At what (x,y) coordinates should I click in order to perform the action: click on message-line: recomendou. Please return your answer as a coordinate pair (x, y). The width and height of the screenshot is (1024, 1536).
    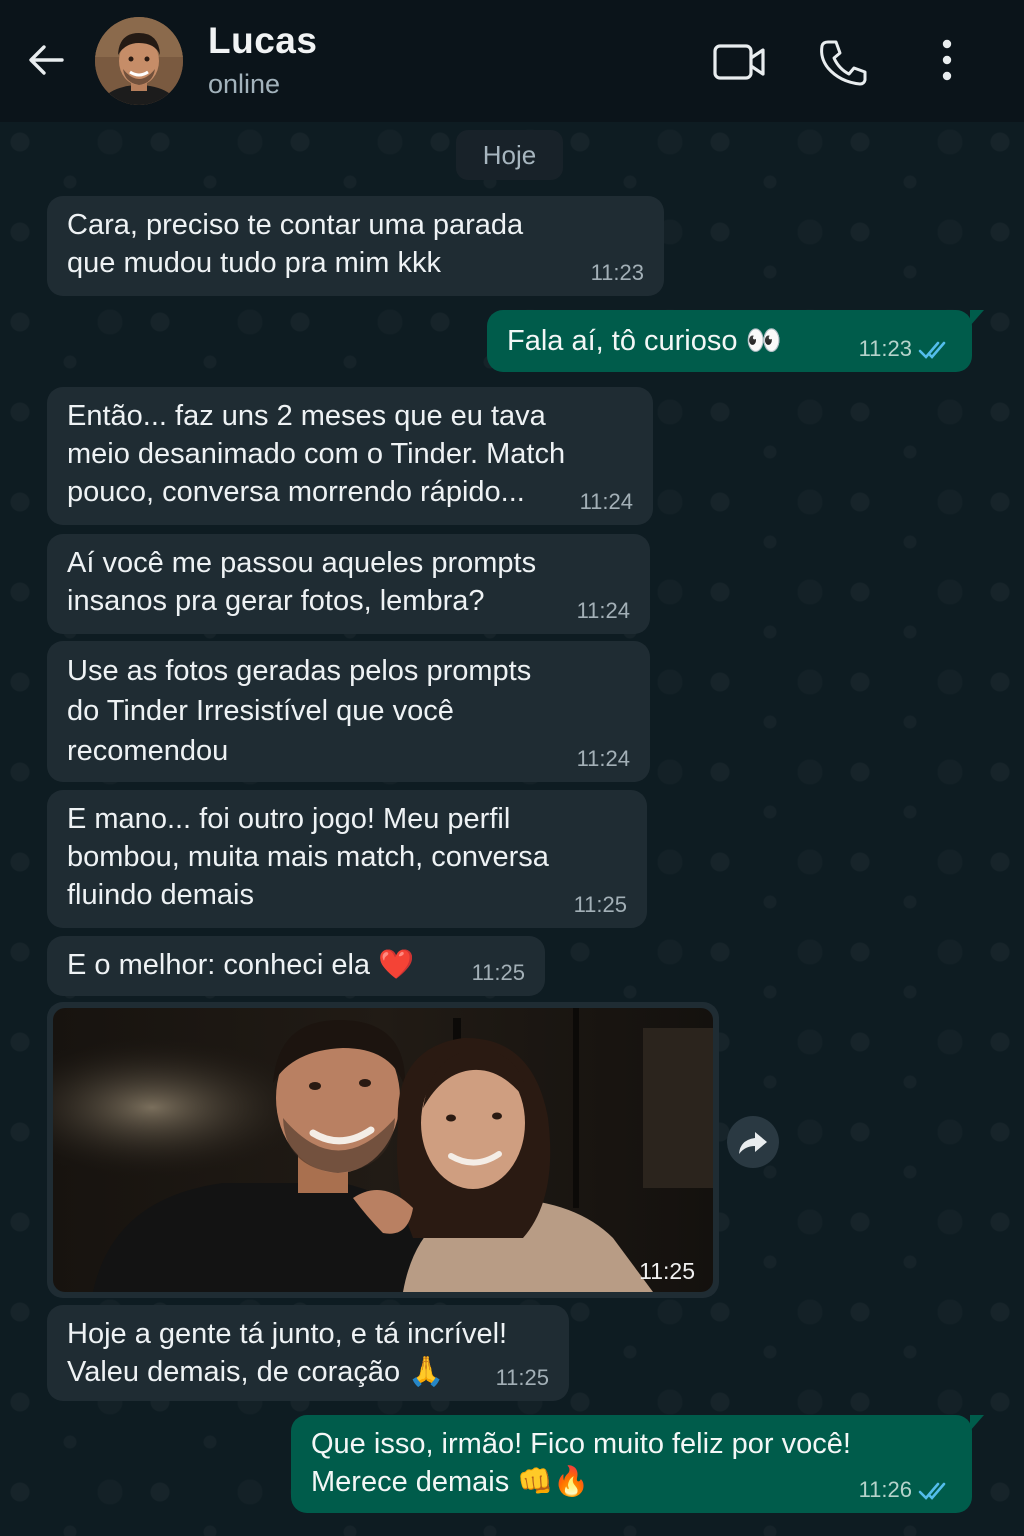
    Looking at the image, I should click on (148, 751).